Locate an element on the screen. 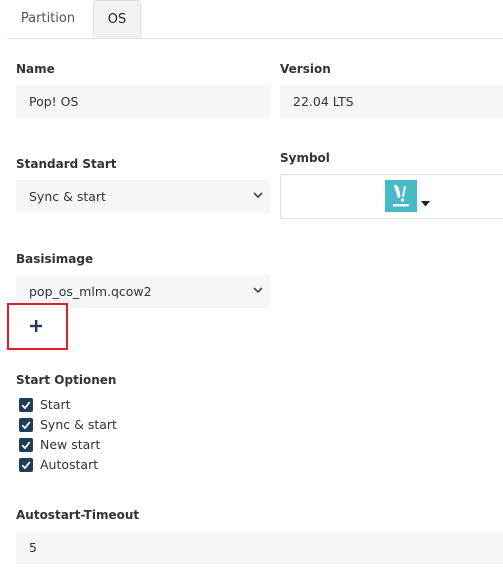 Image resolution: width=503 pixels, height=586 pixels. checkbox-label: Sync & start is located at coordinates (78, 424).